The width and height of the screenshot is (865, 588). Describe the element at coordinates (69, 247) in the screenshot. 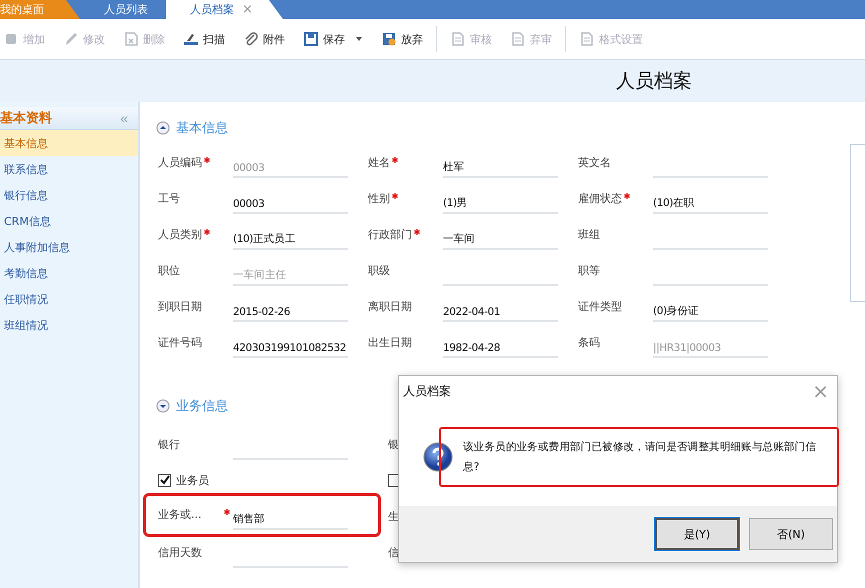

I see `sidebar-item: 人事附加信息` at that location.